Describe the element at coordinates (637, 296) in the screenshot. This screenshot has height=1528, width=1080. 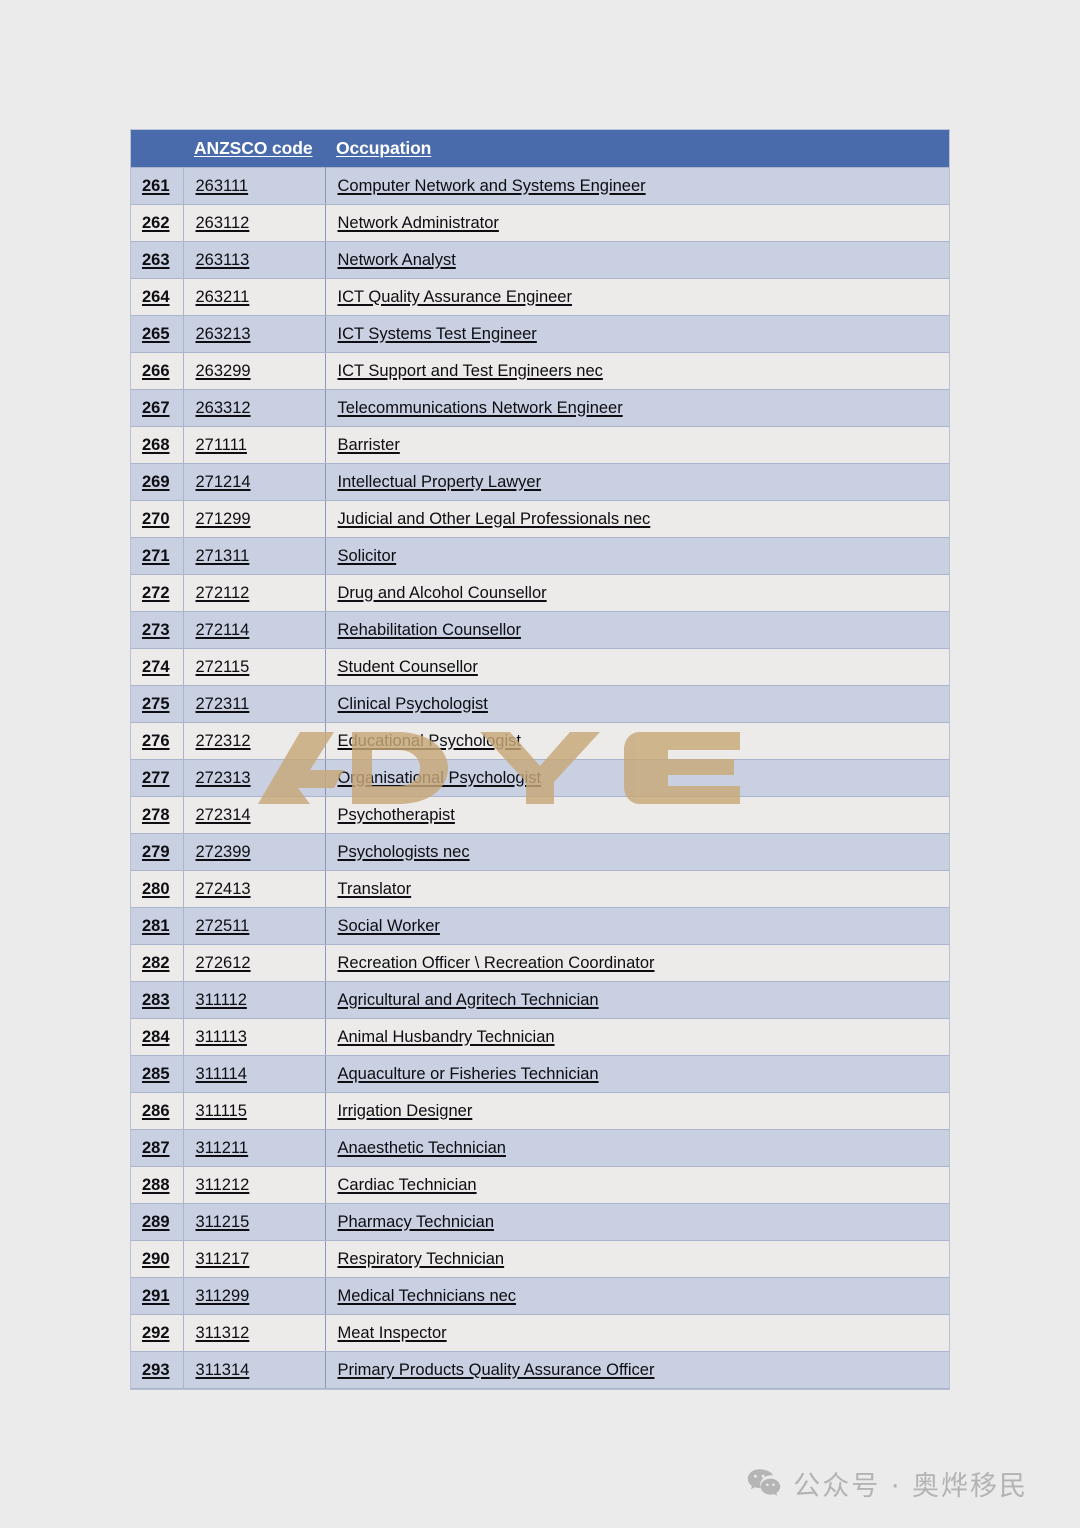
I see `occupation-cell: ICT Quality Assurance Engineer` at that location.